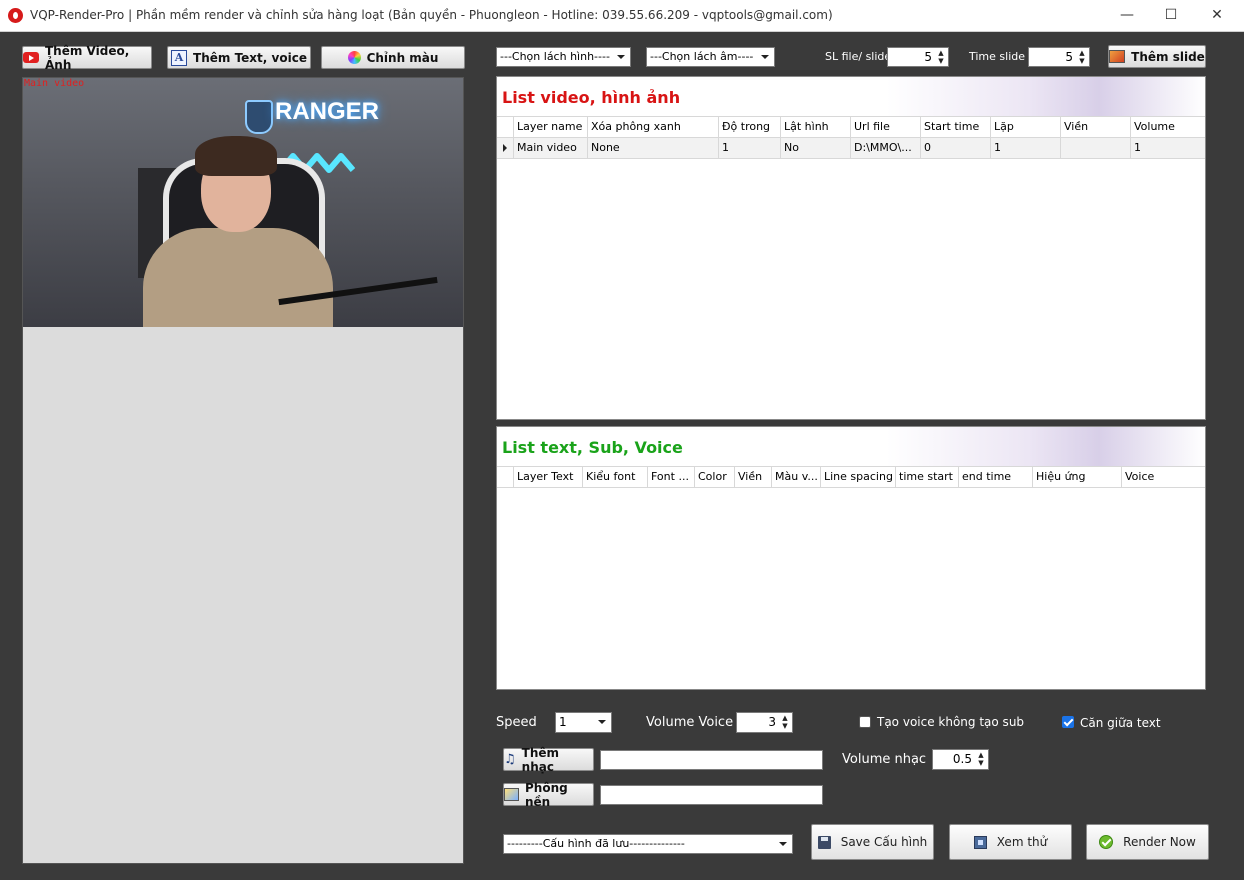 This screenshot has height=880, width=1244. Describe the element at coordinates (851, 446) in the screenshot. I see `text-list-header: List text, Sub, Voice` at that location.